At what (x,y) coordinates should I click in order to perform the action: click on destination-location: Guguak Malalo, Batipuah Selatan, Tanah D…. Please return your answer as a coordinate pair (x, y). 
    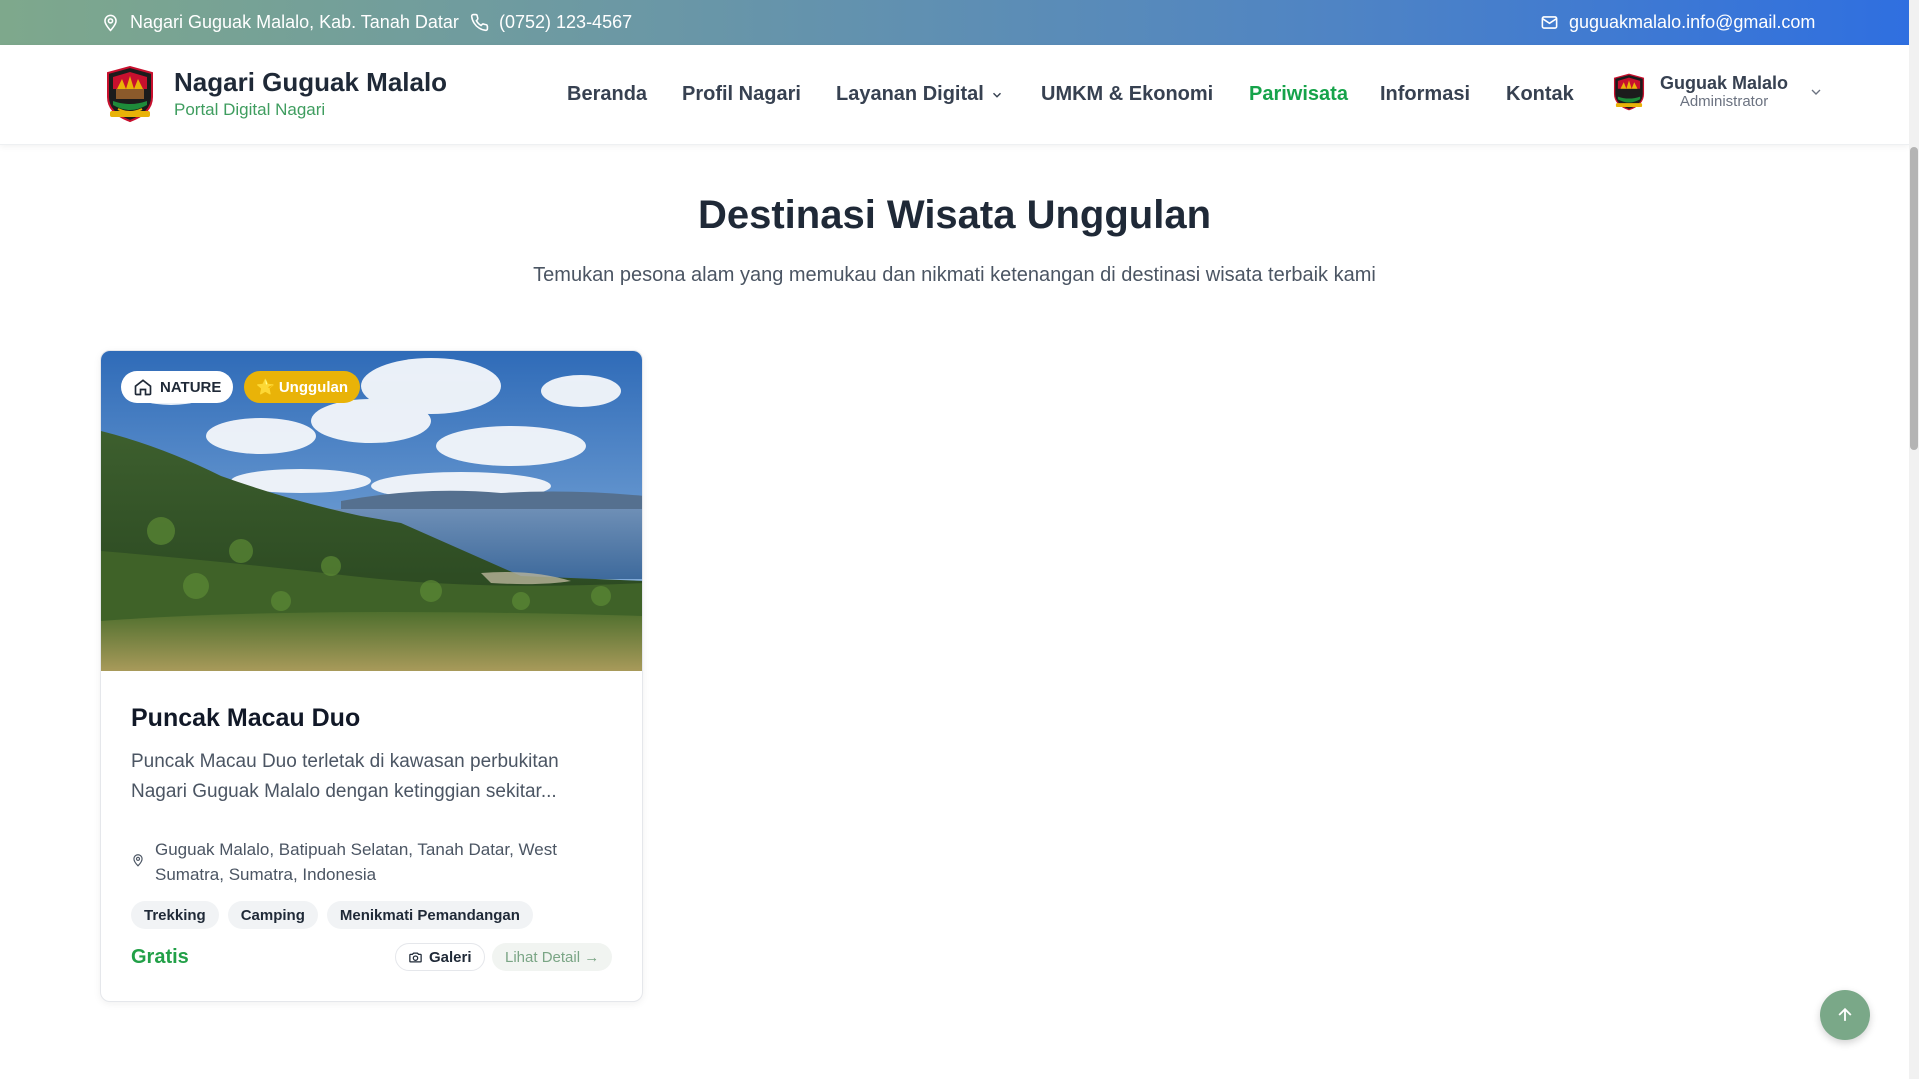
    Looking at the image, I should click on (366, 862).